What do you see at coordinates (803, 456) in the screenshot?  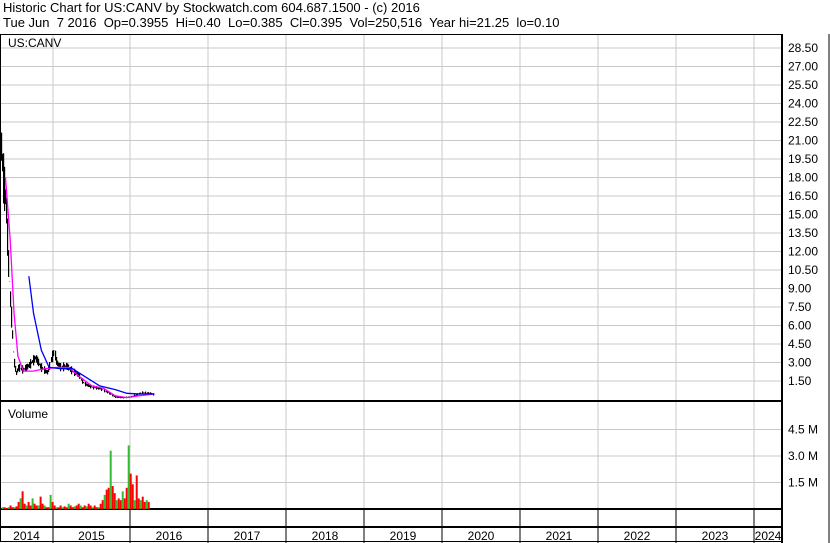 I see `volume-tick-label: 3.0 M` at bounding box center [803, 456].